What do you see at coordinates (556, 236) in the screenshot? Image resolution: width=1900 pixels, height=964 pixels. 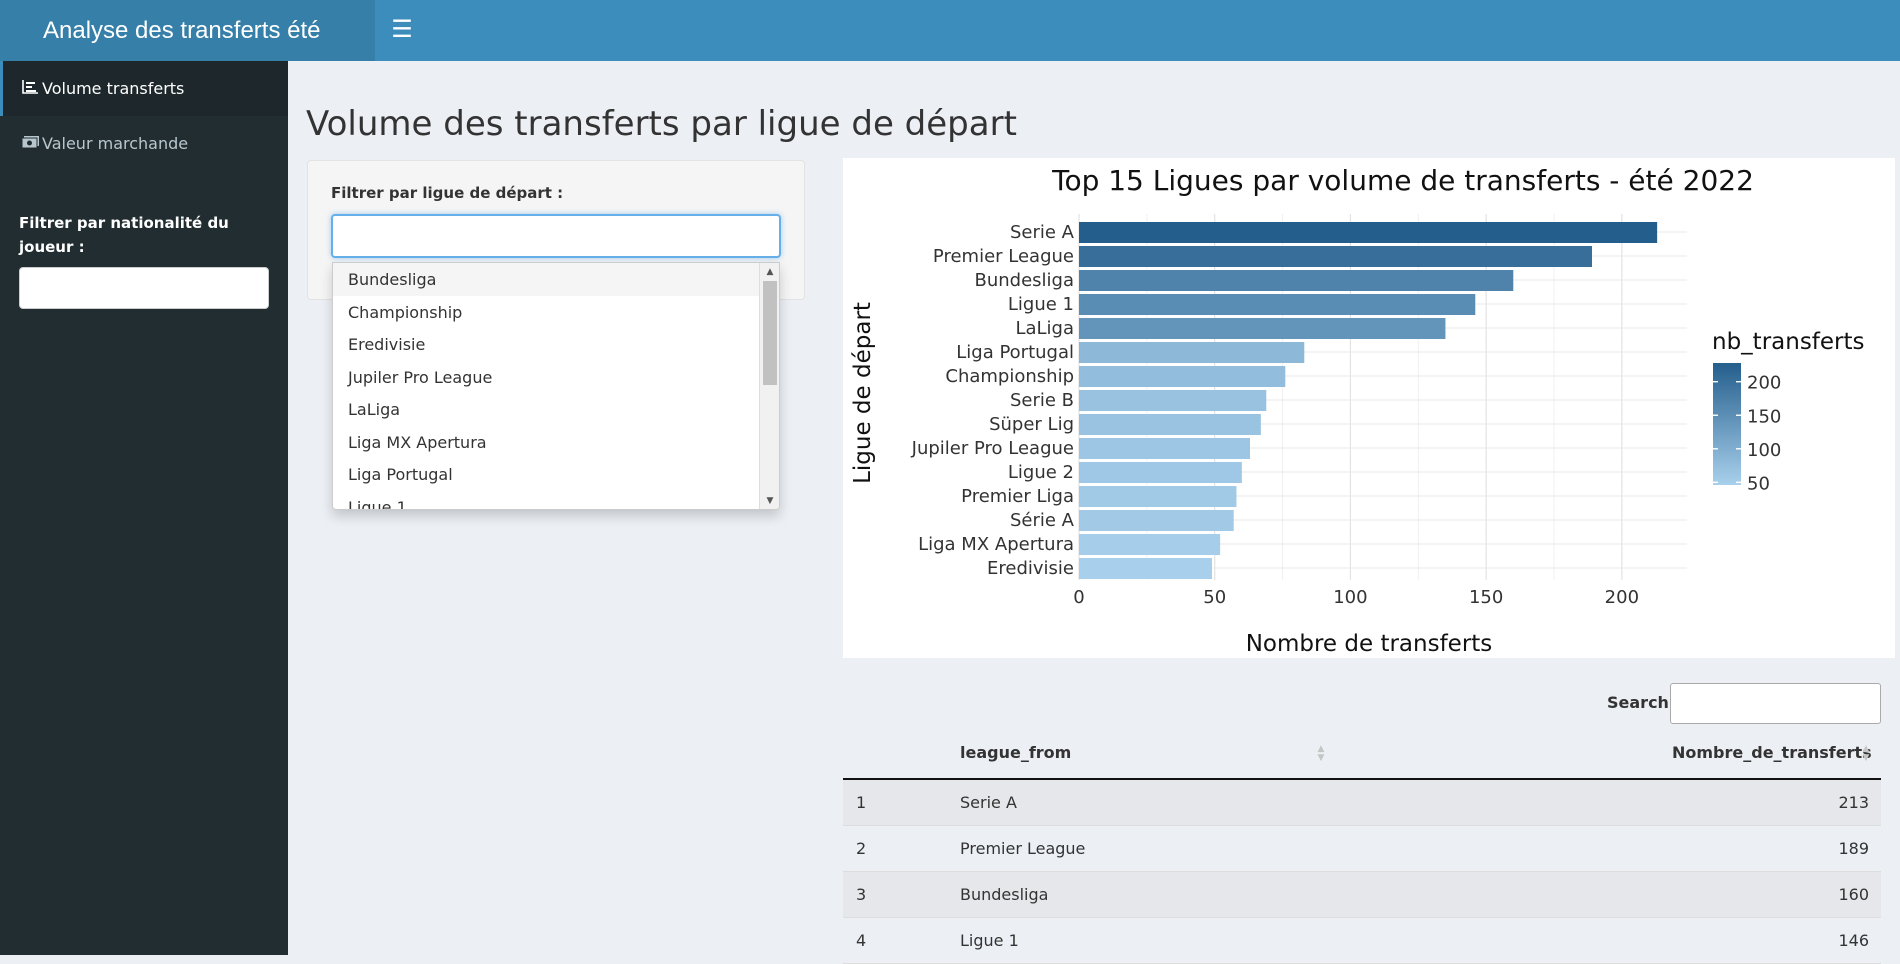 I see `league-filter-input` at bounding box center [556, 236].